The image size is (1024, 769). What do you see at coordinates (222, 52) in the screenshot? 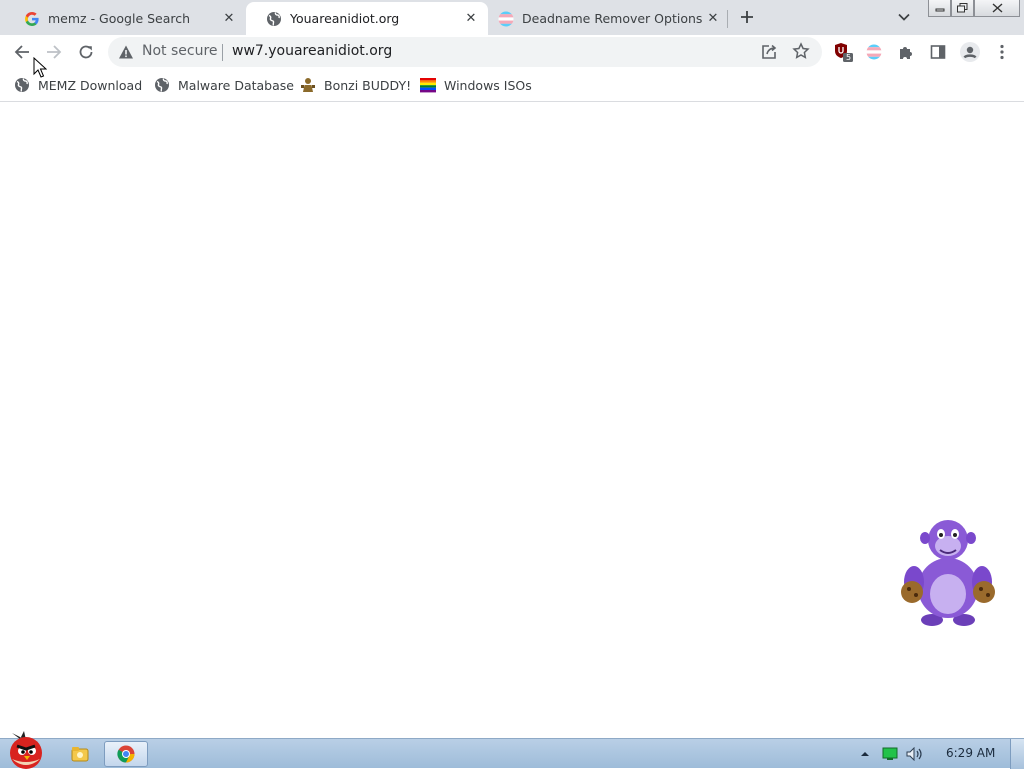
I see `omnibox-divider` at bounding box center [222, 52].